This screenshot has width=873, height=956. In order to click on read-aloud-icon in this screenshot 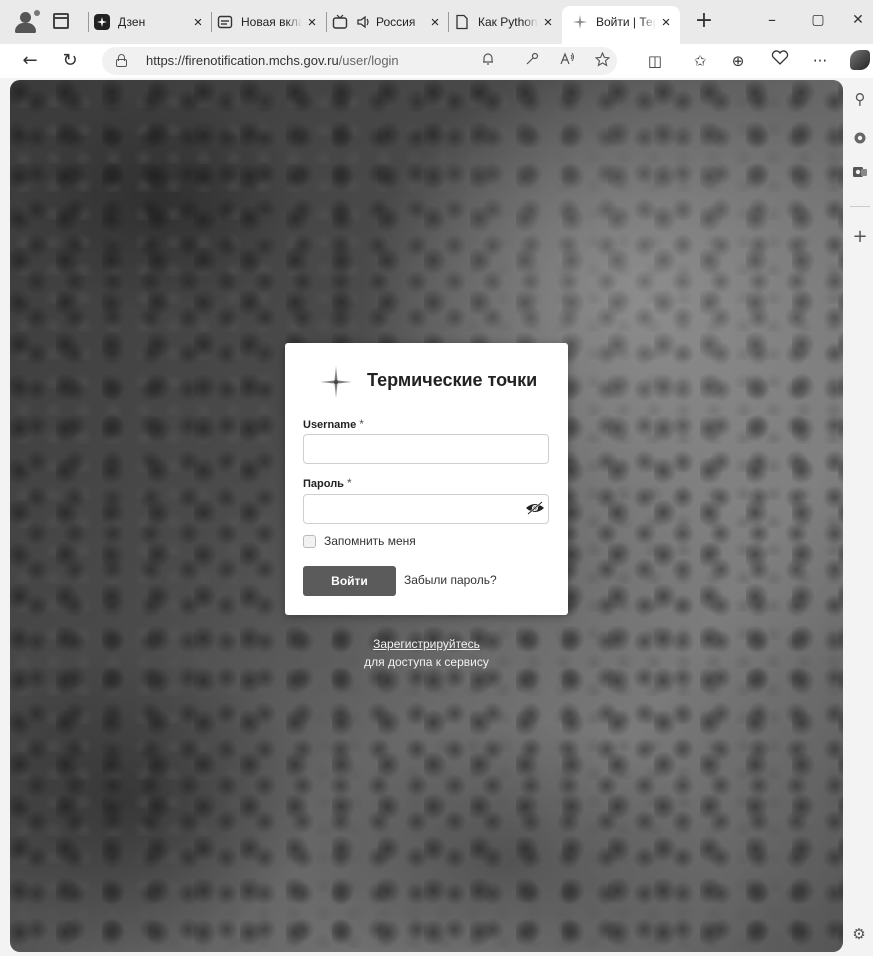, I will do `click(568, 61)`.